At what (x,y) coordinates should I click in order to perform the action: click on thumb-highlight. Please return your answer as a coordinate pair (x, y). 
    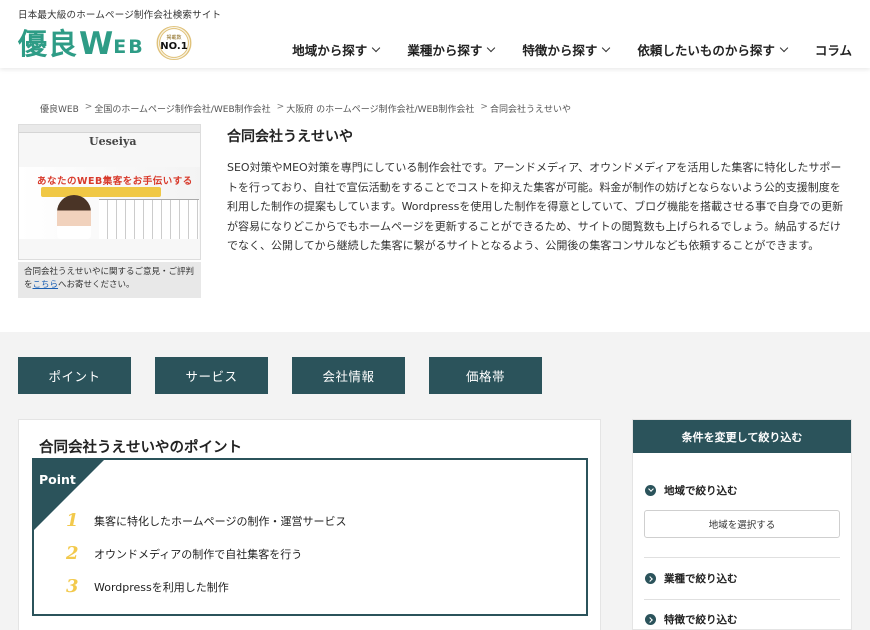
    Looking at the image, I should click on (101, 192).